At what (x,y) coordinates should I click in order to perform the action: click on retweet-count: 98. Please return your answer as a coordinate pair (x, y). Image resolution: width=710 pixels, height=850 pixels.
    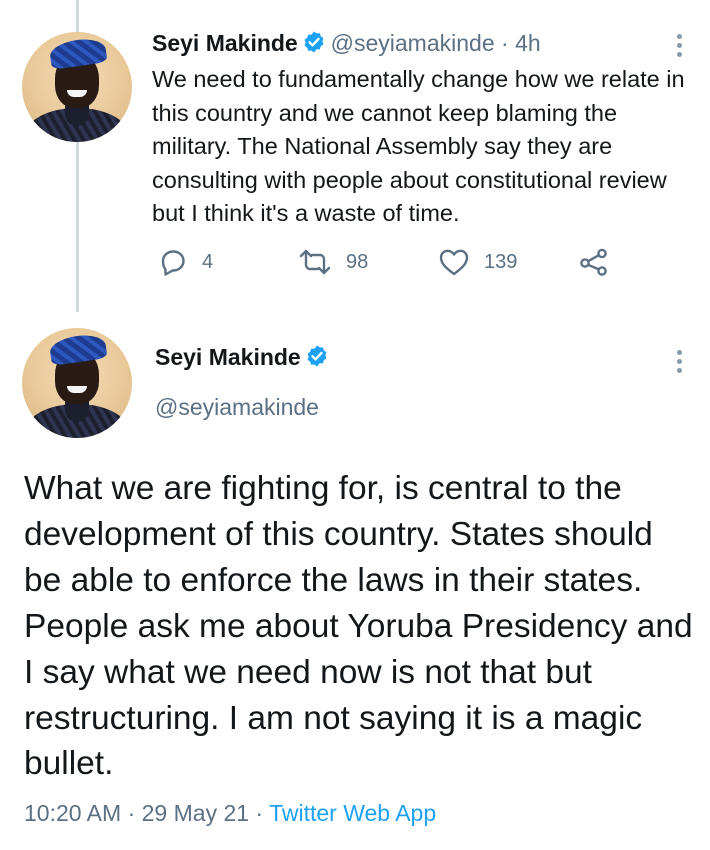
    Looking at the image, I should click on (357, 261).